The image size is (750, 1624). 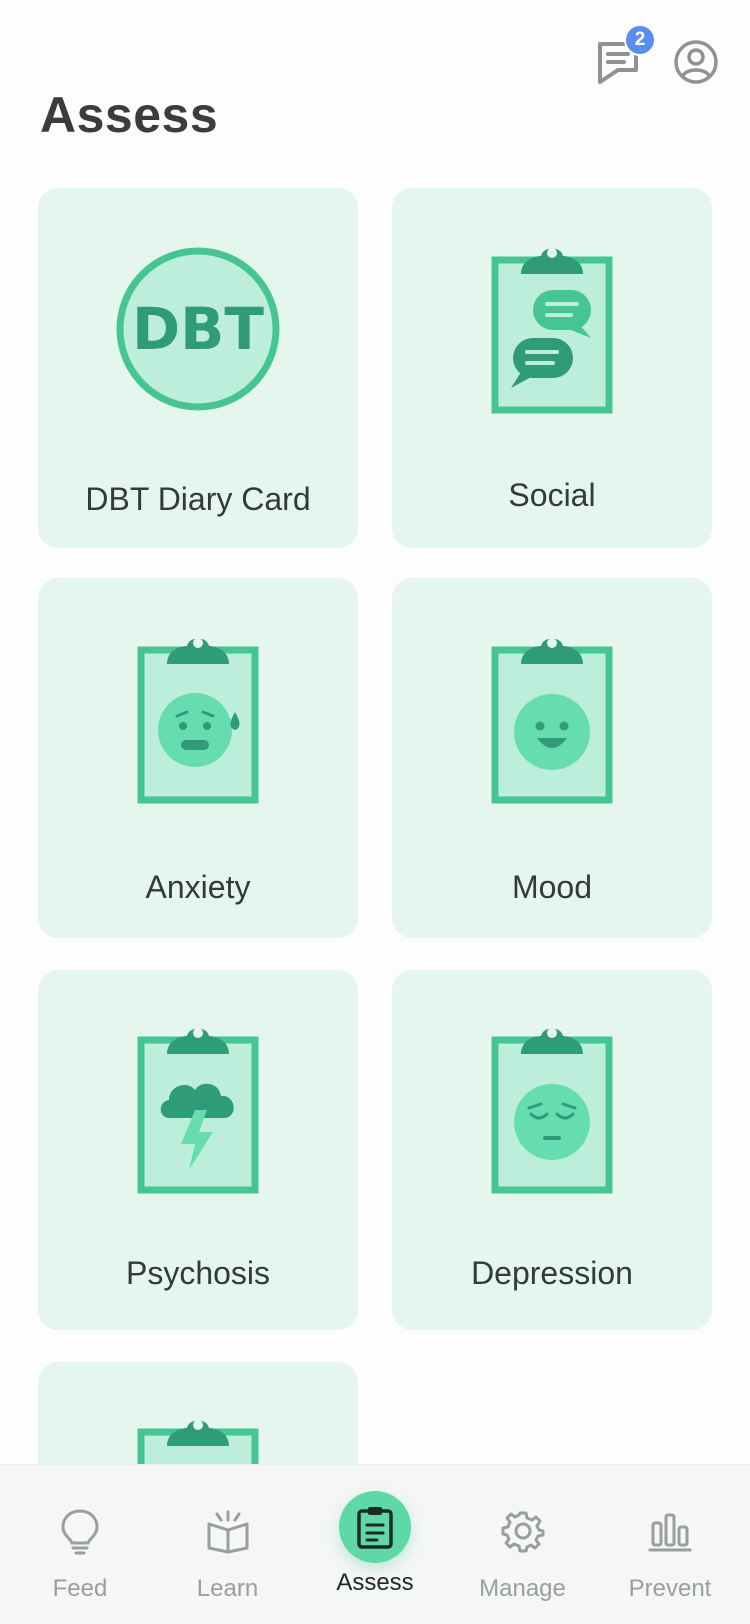 I want to click on profile-icon, so click(x=696, y=62).